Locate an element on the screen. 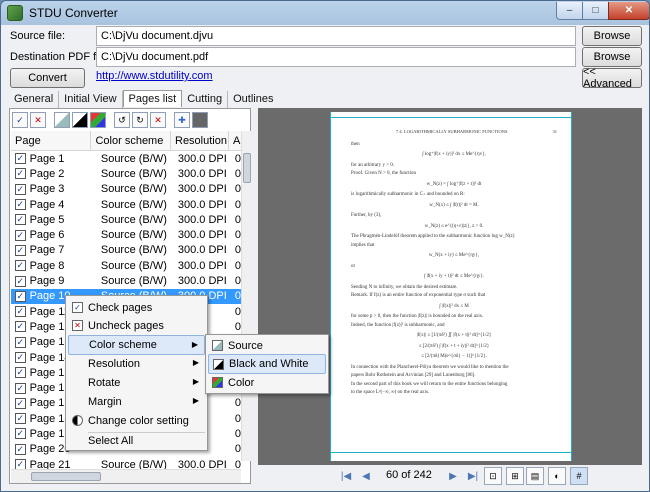  navigation-bar: |◀ ◀ 60 of 242 ▶ ▶| ⊡ ⊞ ▤ ◐ # is located at coordinates (450, 476).